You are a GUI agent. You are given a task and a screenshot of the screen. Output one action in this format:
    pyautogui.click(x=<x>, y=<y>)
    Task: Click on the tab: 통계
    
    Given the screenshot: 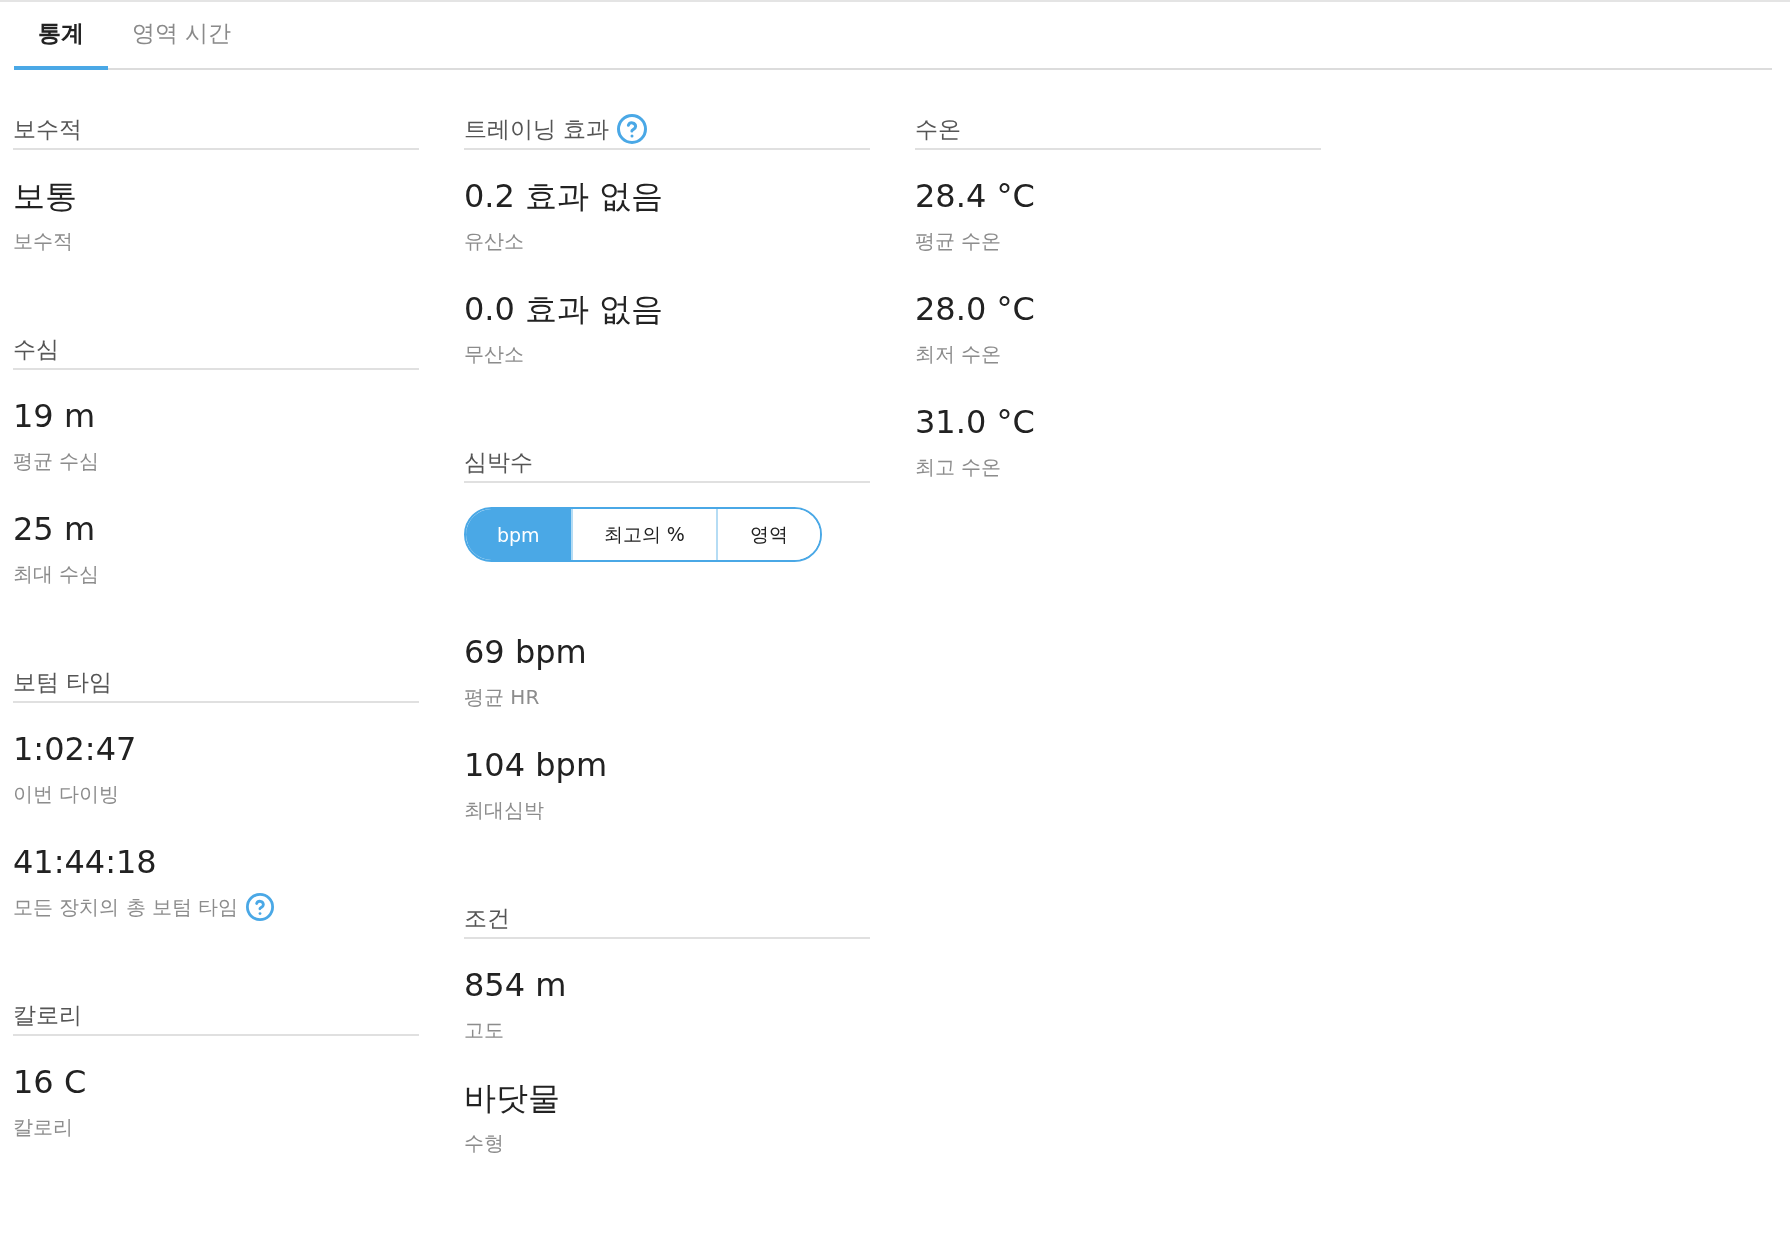 What is the action you would take?
    pyautogui.click(x=61, y=36)
    